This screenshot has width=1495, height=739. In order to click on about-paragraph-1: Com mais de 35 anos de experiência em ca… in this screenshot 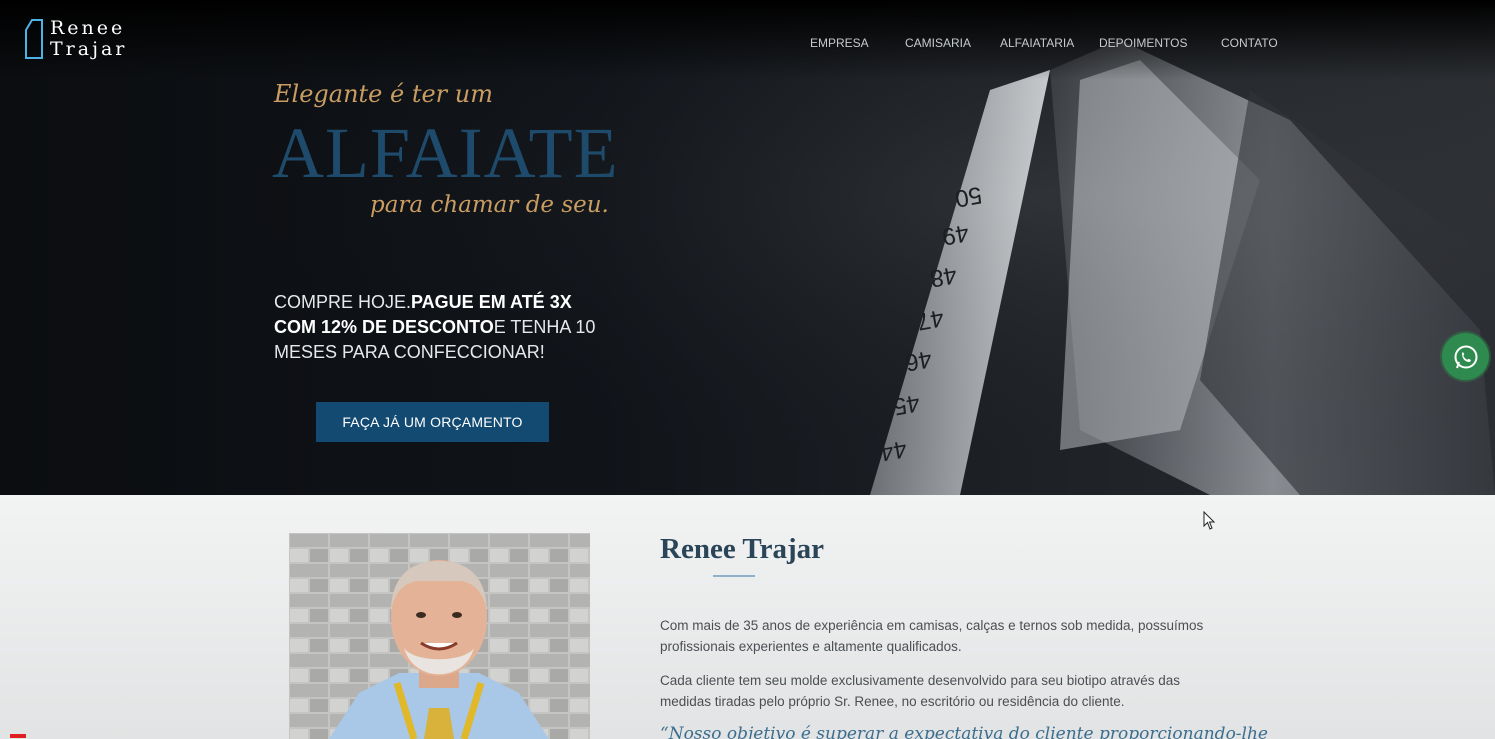, I will do `click(932, 636)`.